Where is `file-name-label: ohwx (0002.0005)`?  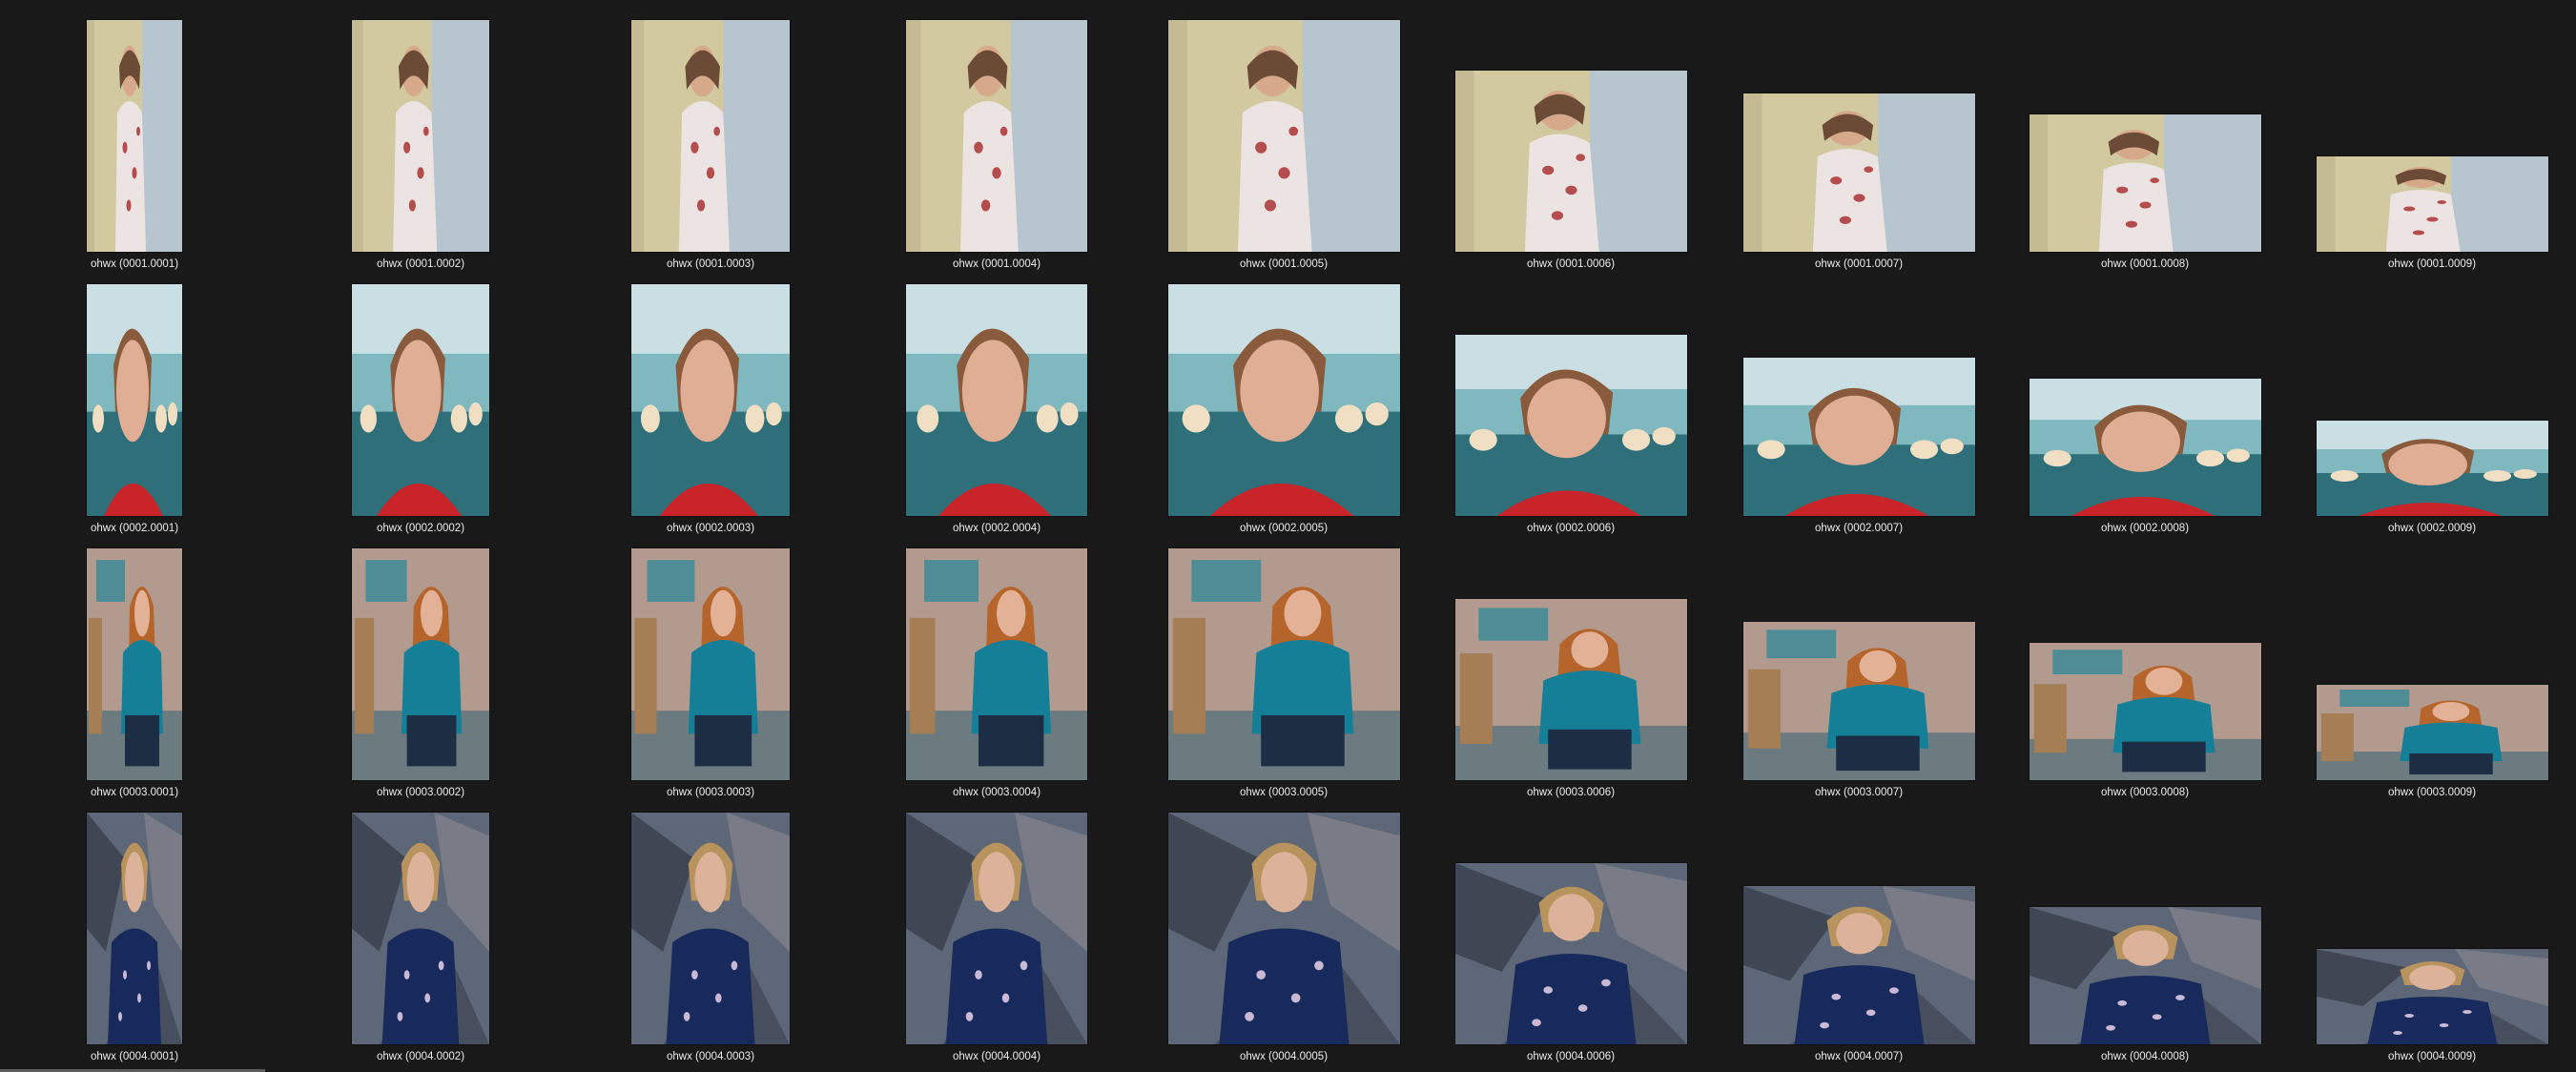
file-name-label: ohwx (0002.0005) is located at coordinates (1284, 528).